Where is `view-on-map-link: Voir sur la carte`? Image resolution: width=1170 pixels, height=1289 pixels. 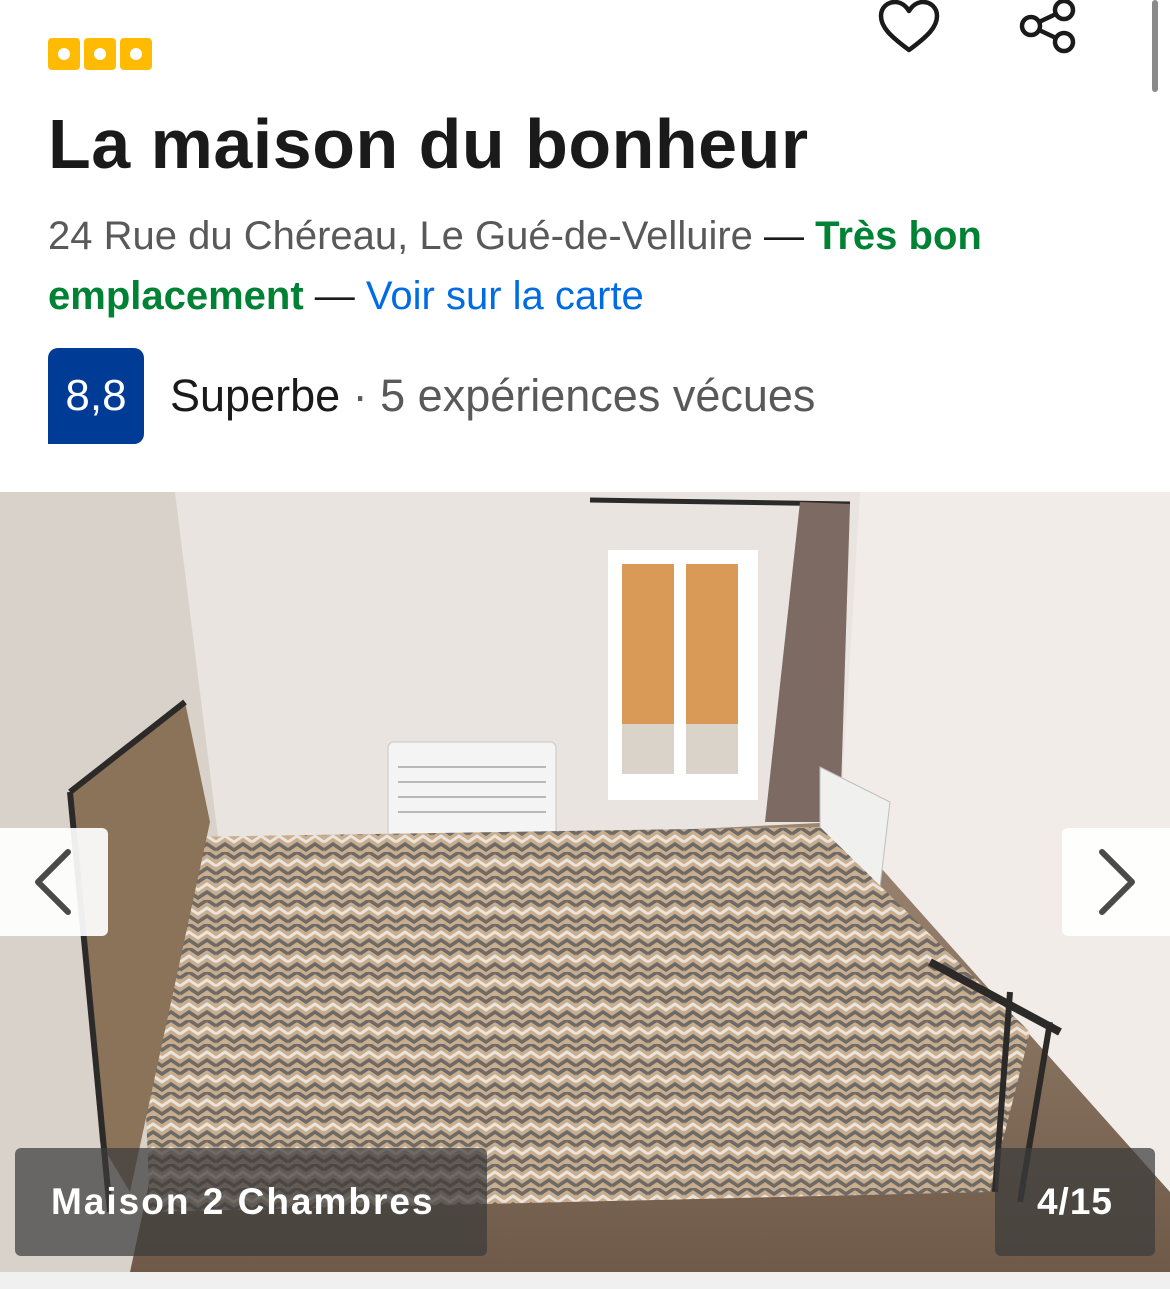 view-on-map-link: Voir sur la carte is located at coordinates (505, 296).